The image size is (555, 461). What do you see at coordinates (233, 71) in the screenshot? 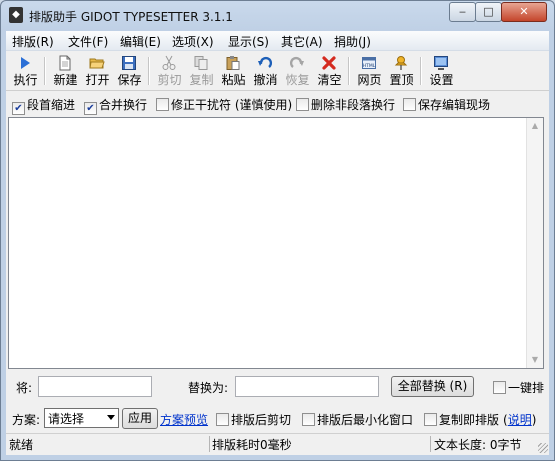
I see `paste-button: 粘贴` at bounding box center [233, 71].